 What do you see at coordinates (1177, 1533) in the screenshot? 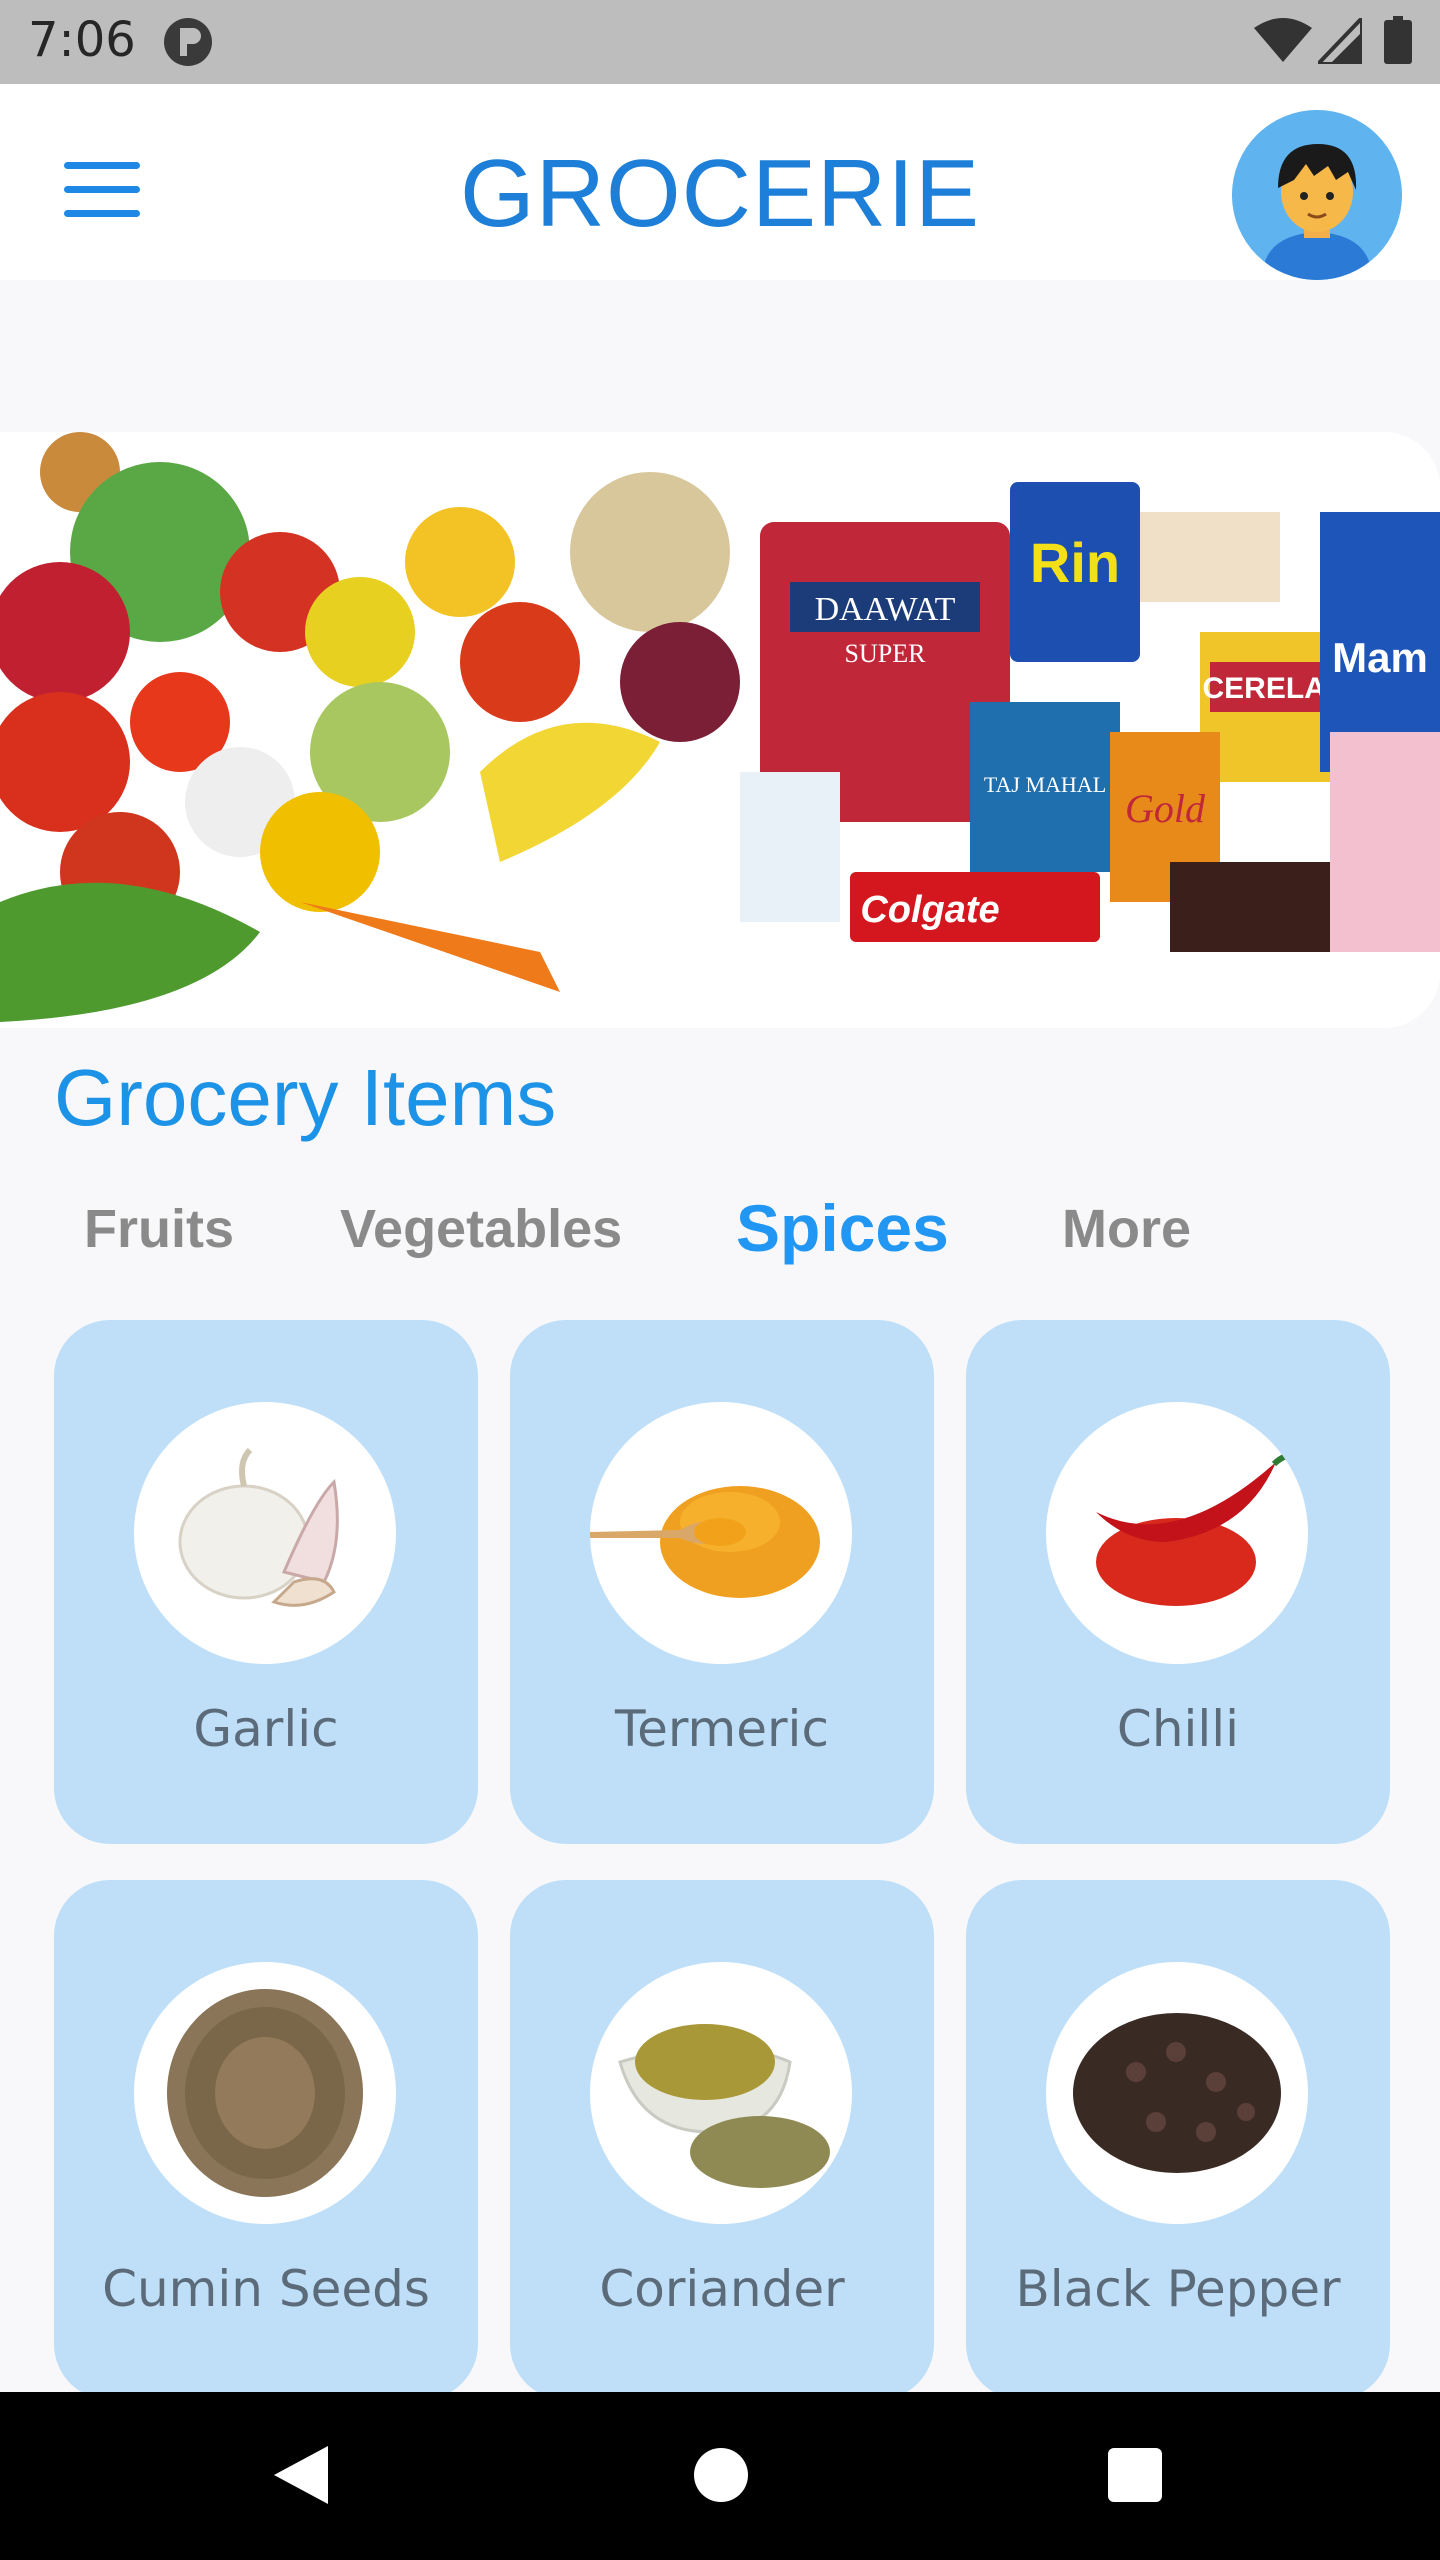
I see `chilli-image` at bounding box center [1177, 1533].